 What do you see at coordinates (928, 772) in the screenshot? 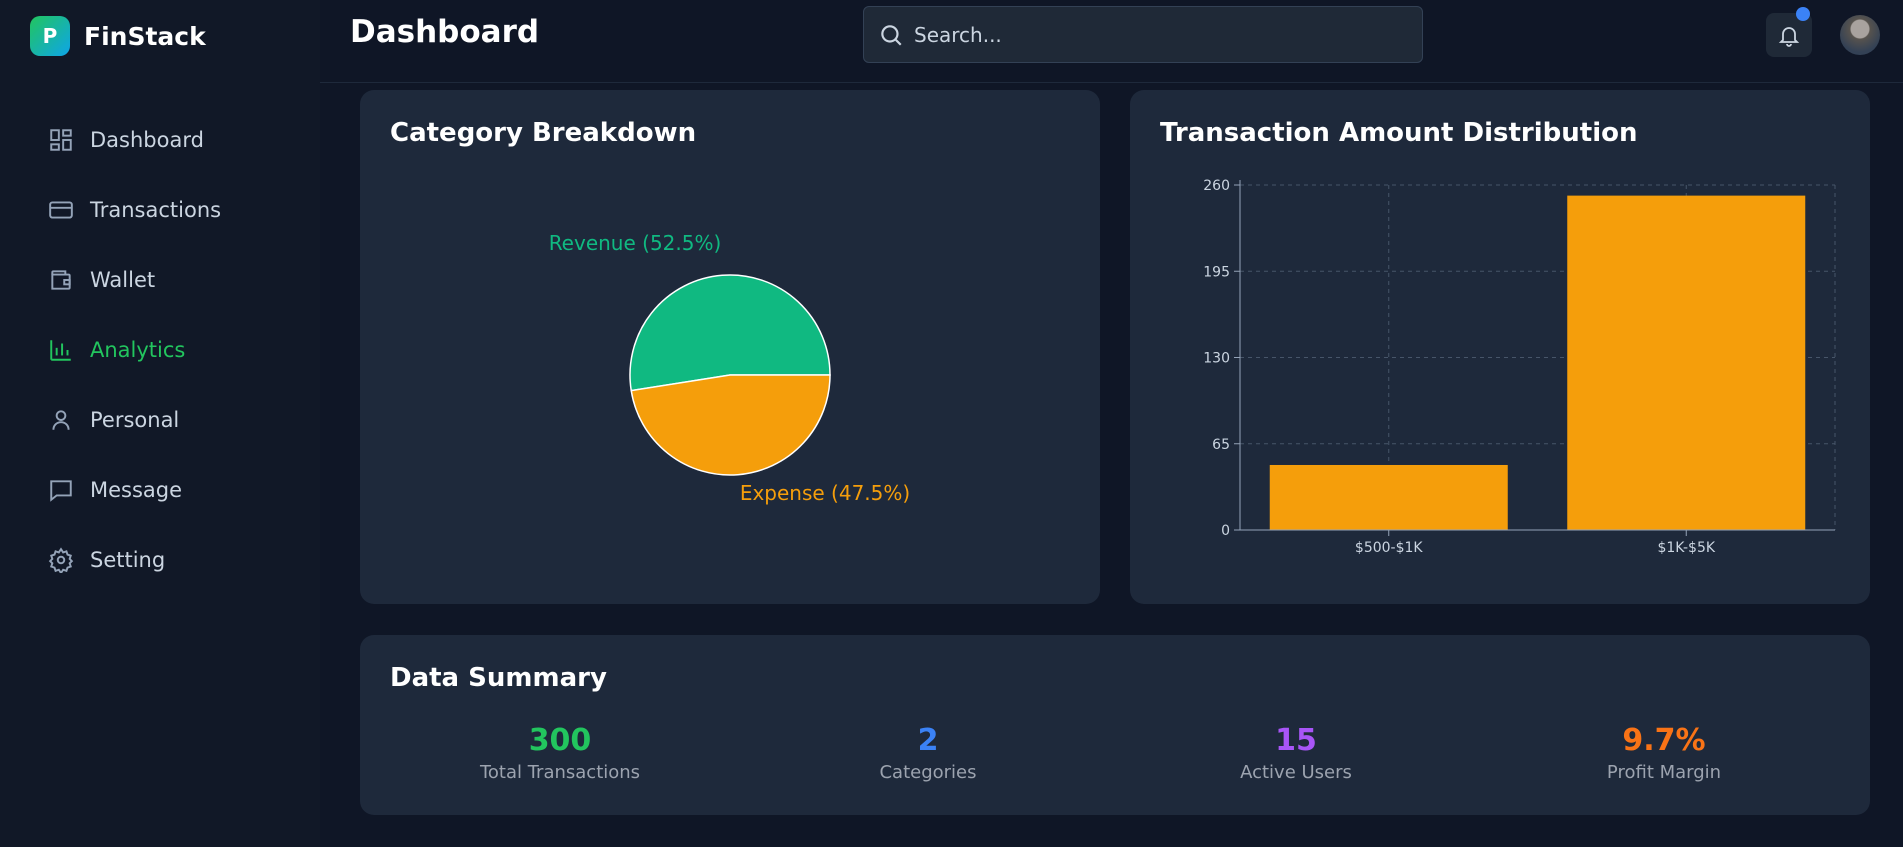
I see `stat-label: Categories` at bounding box center [928, 772].